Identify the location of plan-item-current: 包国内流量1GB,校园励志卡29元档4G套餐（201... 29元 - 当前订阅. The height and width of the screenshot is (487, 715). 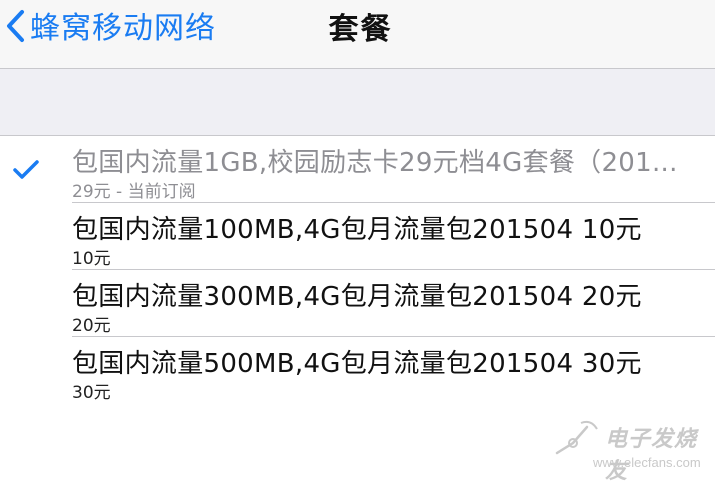
(357, 169).